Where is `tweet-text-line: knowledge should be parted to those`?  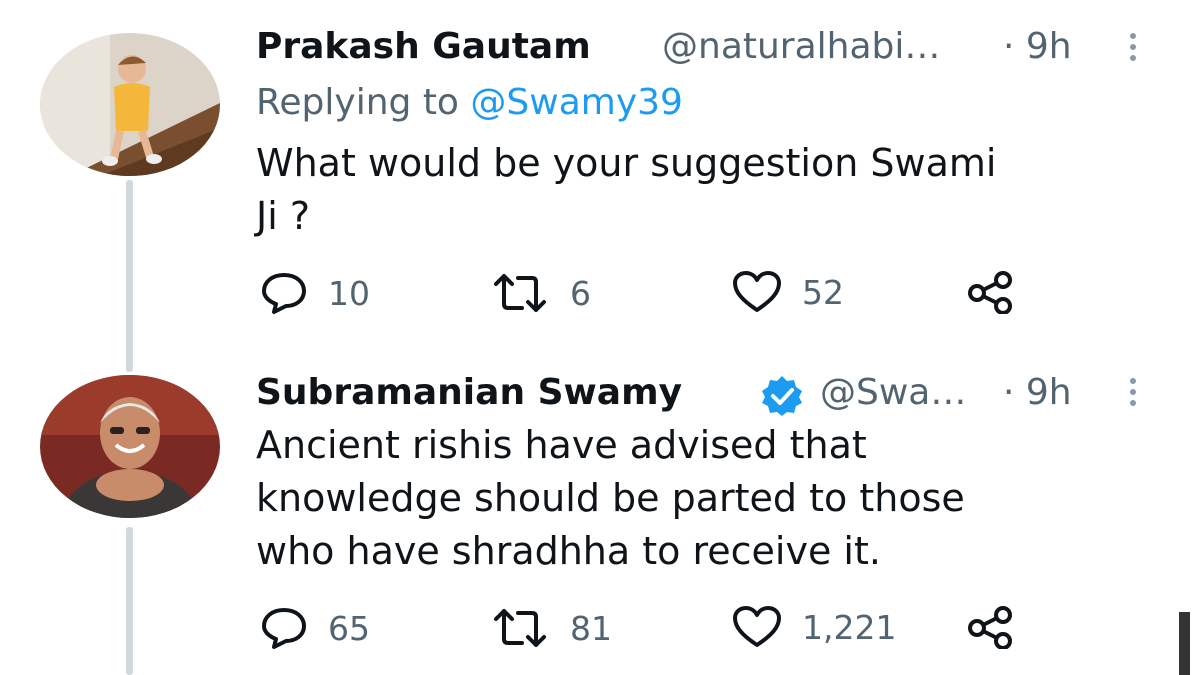
tweet-text-line: knowledge should be parted to those is located at coordinates (610, 498).